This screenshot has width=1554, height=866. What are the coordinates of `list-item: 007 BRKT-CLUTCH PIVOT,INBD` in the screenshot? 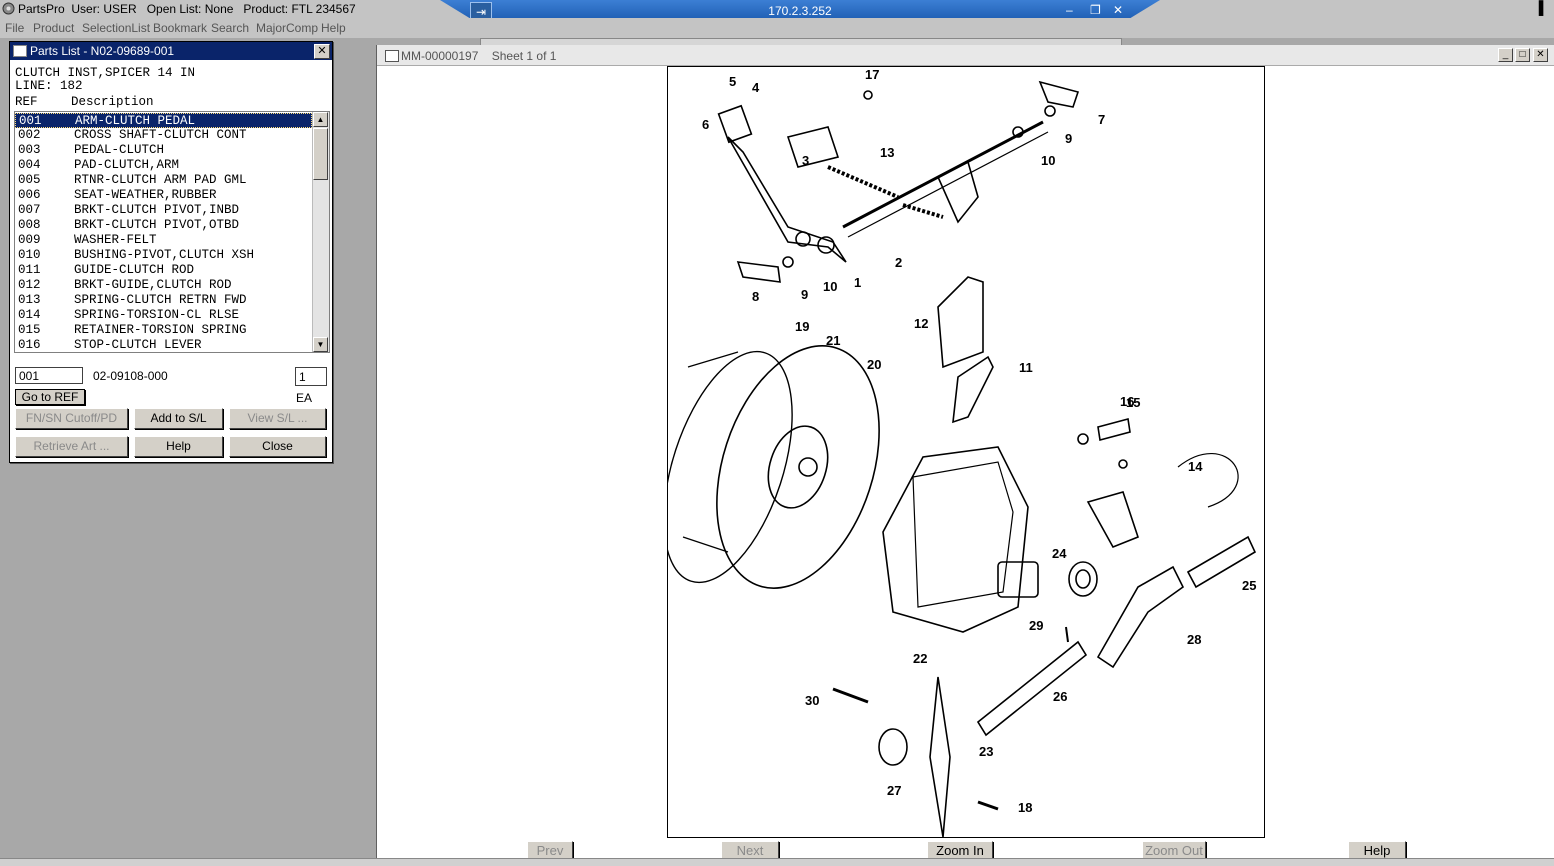 It's located at (163, 210).